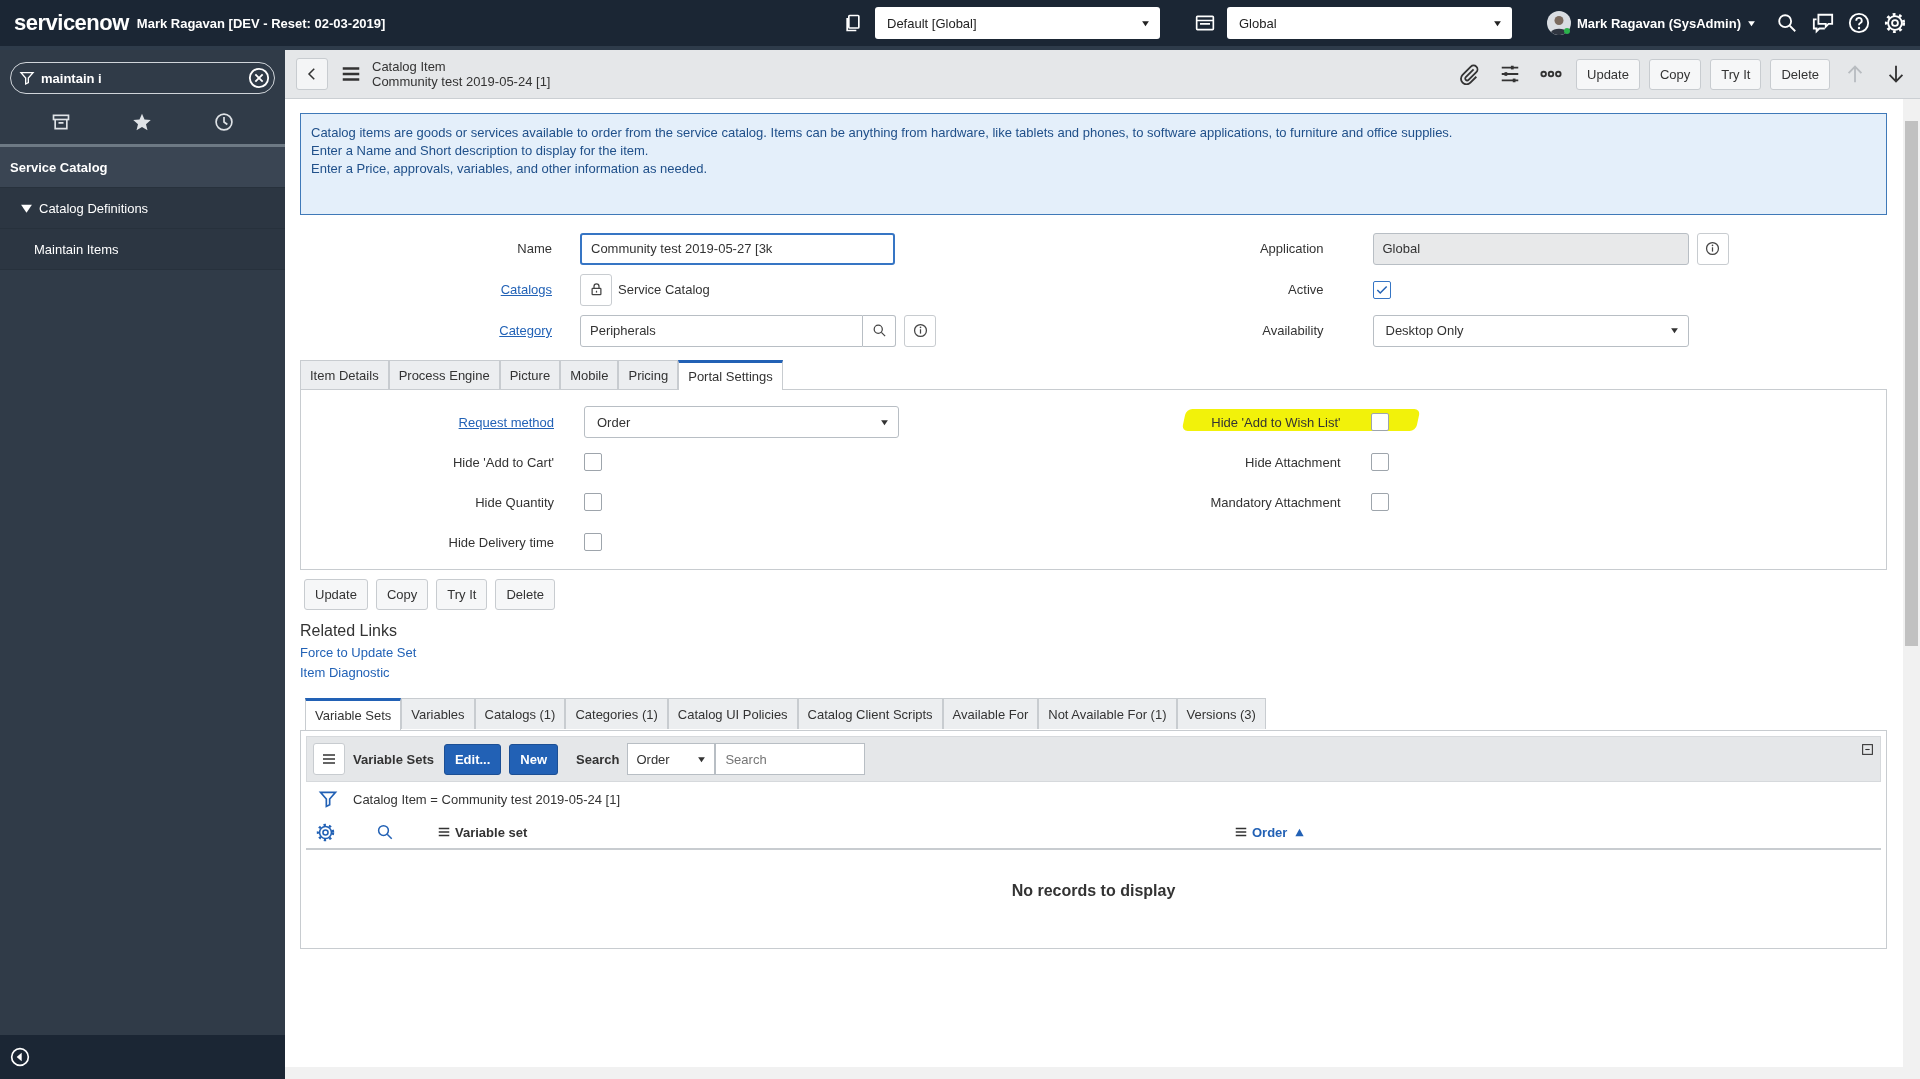  Describe the element at coordinates (353, 714) in the screenshot. I see `list-tab: Variable Sets` at that location.